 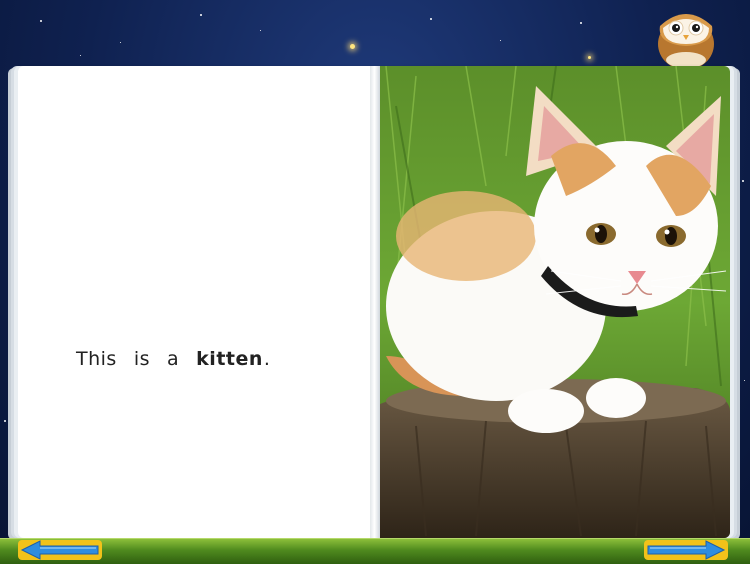 I want to click on bright-star-icon, so click(x=352, y=46).